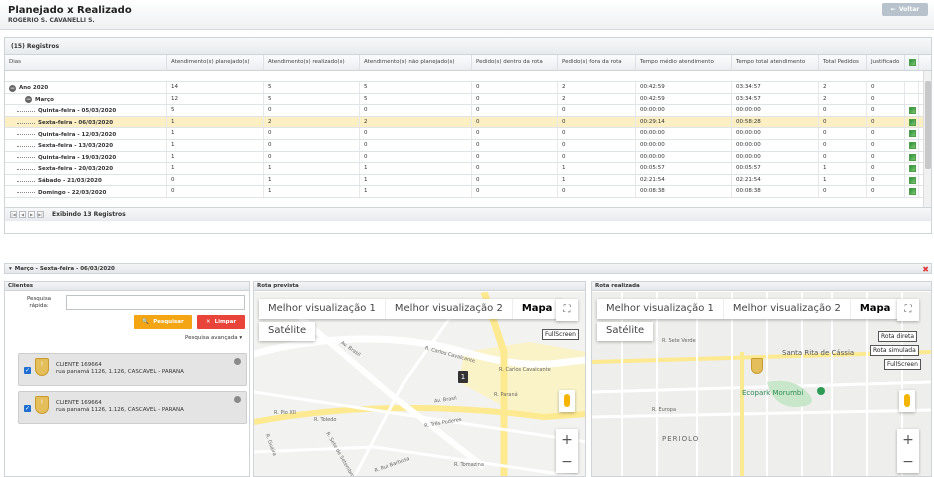 This screenshot has width=934, height=477. Describe the element at coordinates (894, 350) in the screenshot. I see `simulated-route-tag: Rota simulada` at that location.